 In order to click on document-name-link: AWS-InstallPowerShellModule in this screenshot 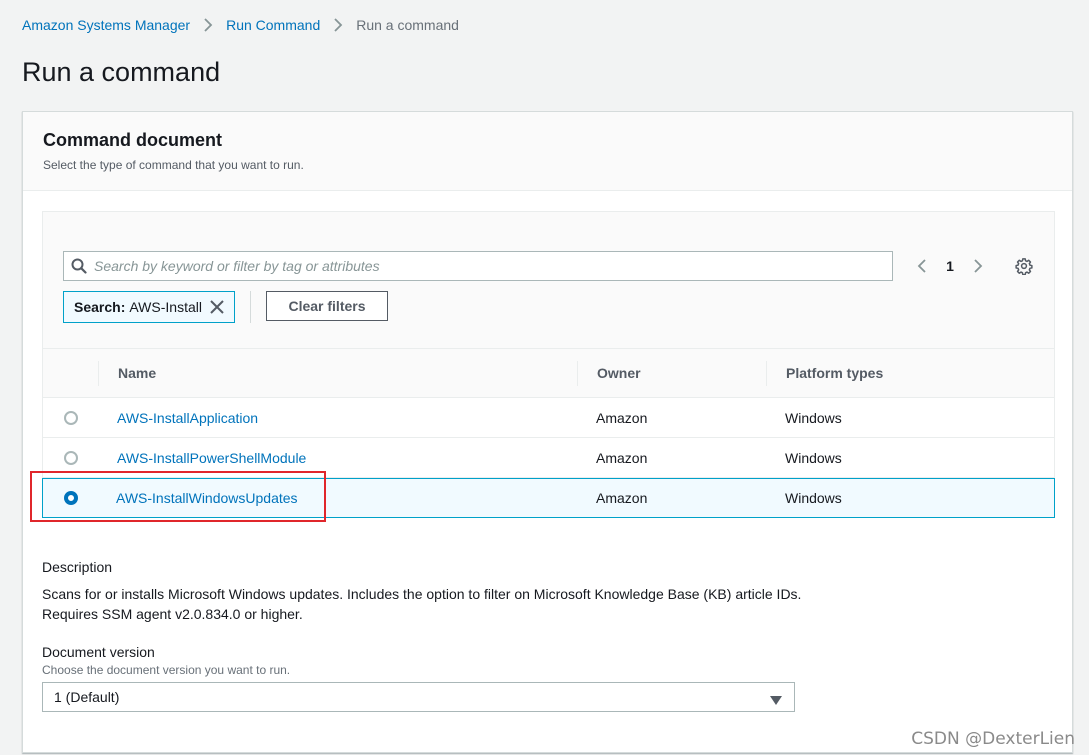, I will do `click(211, 458)`.